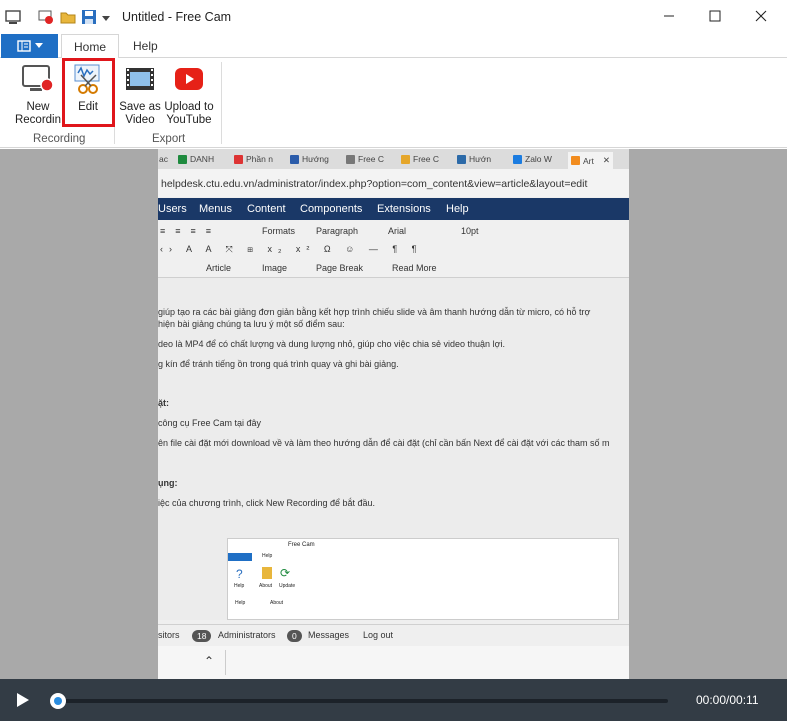  I want to click on play-button, so click(23, 701).